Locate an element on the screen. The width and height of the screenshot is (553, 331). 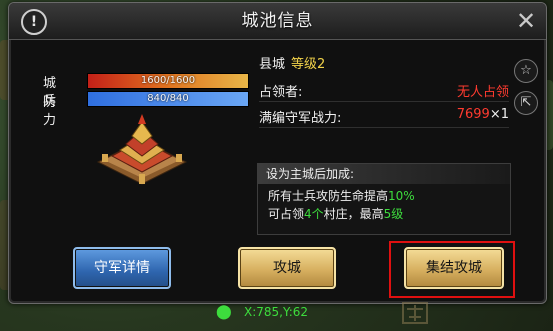
city-header: 县城 等级2 is located at coordinates (292, 62).